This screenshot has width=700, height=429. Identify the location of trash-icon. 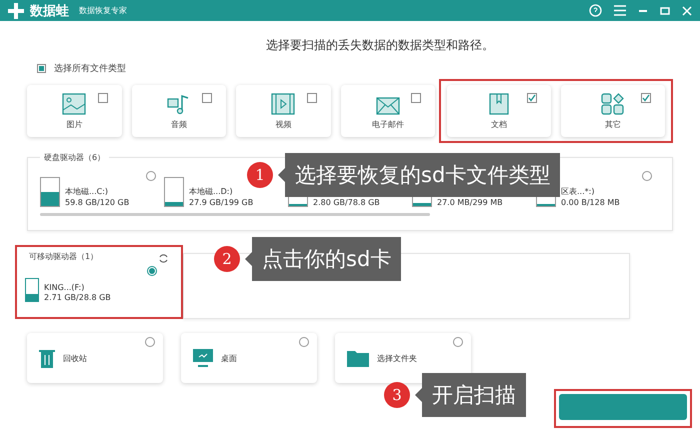
(47, 358).